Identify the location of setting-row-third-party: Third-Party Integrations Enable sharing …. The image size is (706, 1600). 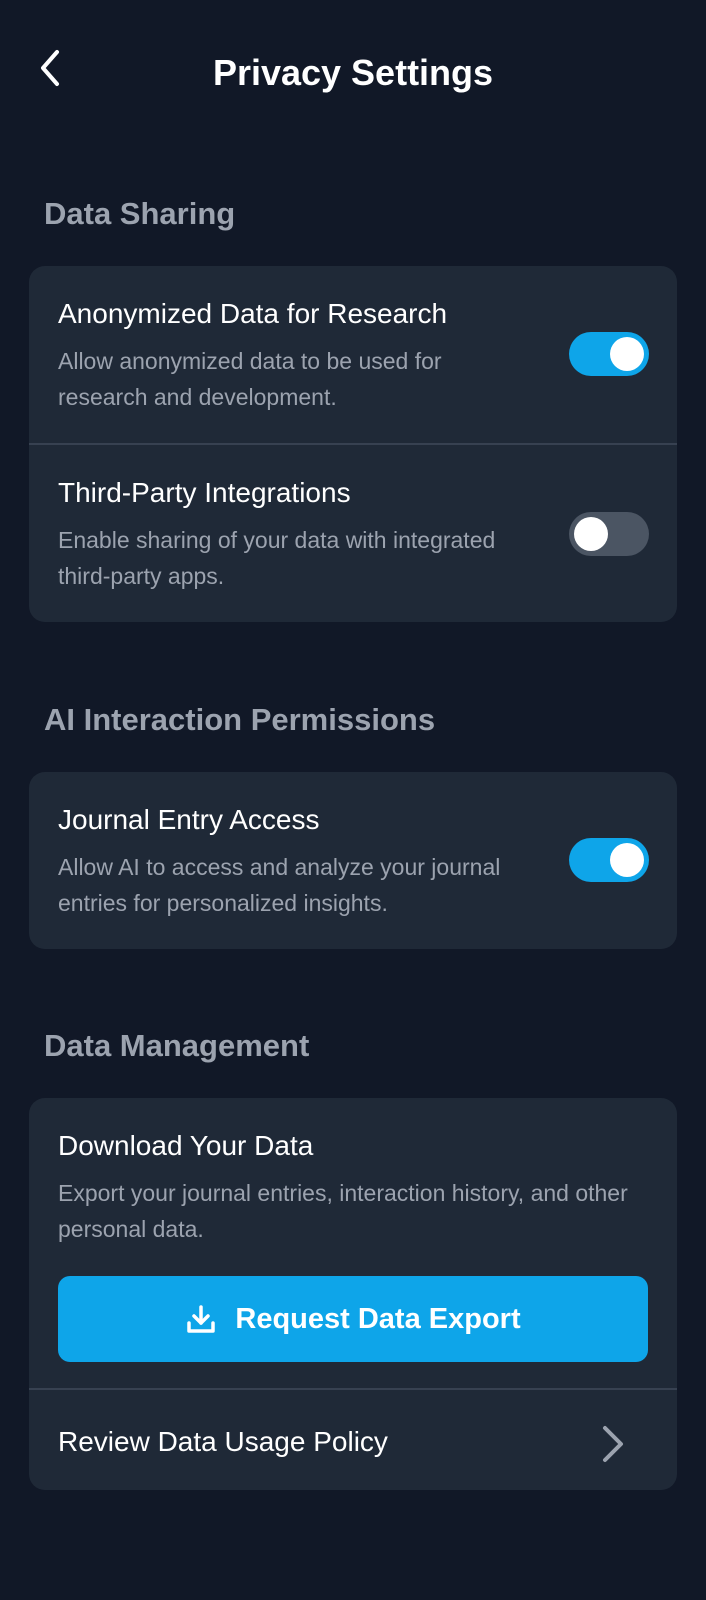
(353, 533).